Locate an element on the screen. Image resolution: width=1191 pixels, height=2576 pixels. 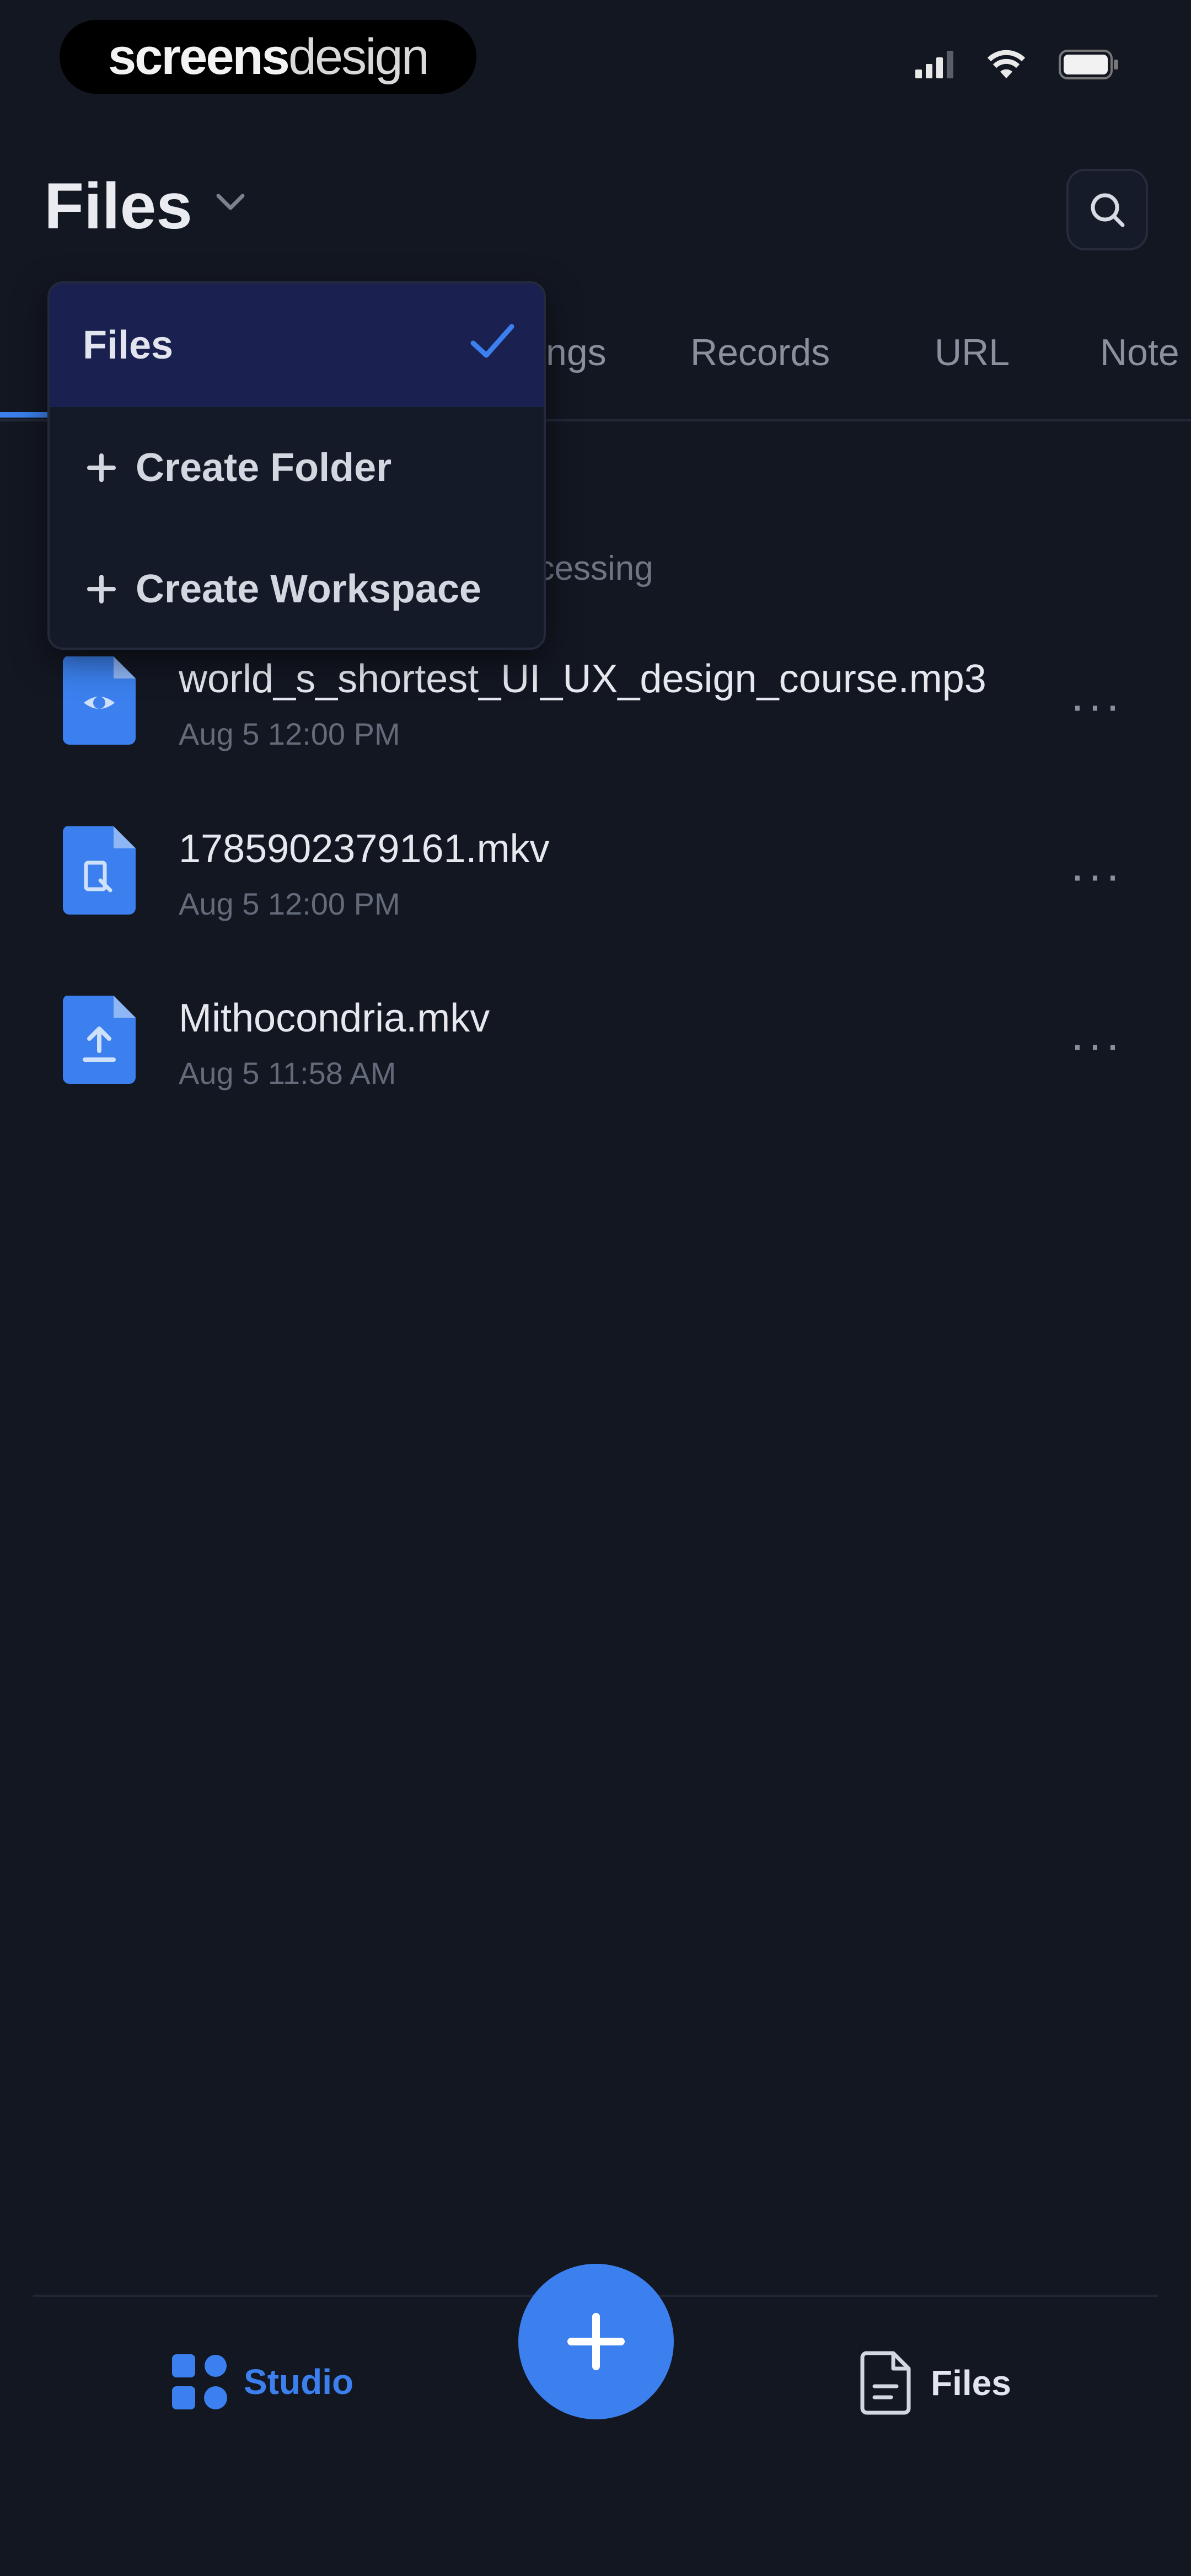
checkmark-icon is located at coordinates (492, 341).